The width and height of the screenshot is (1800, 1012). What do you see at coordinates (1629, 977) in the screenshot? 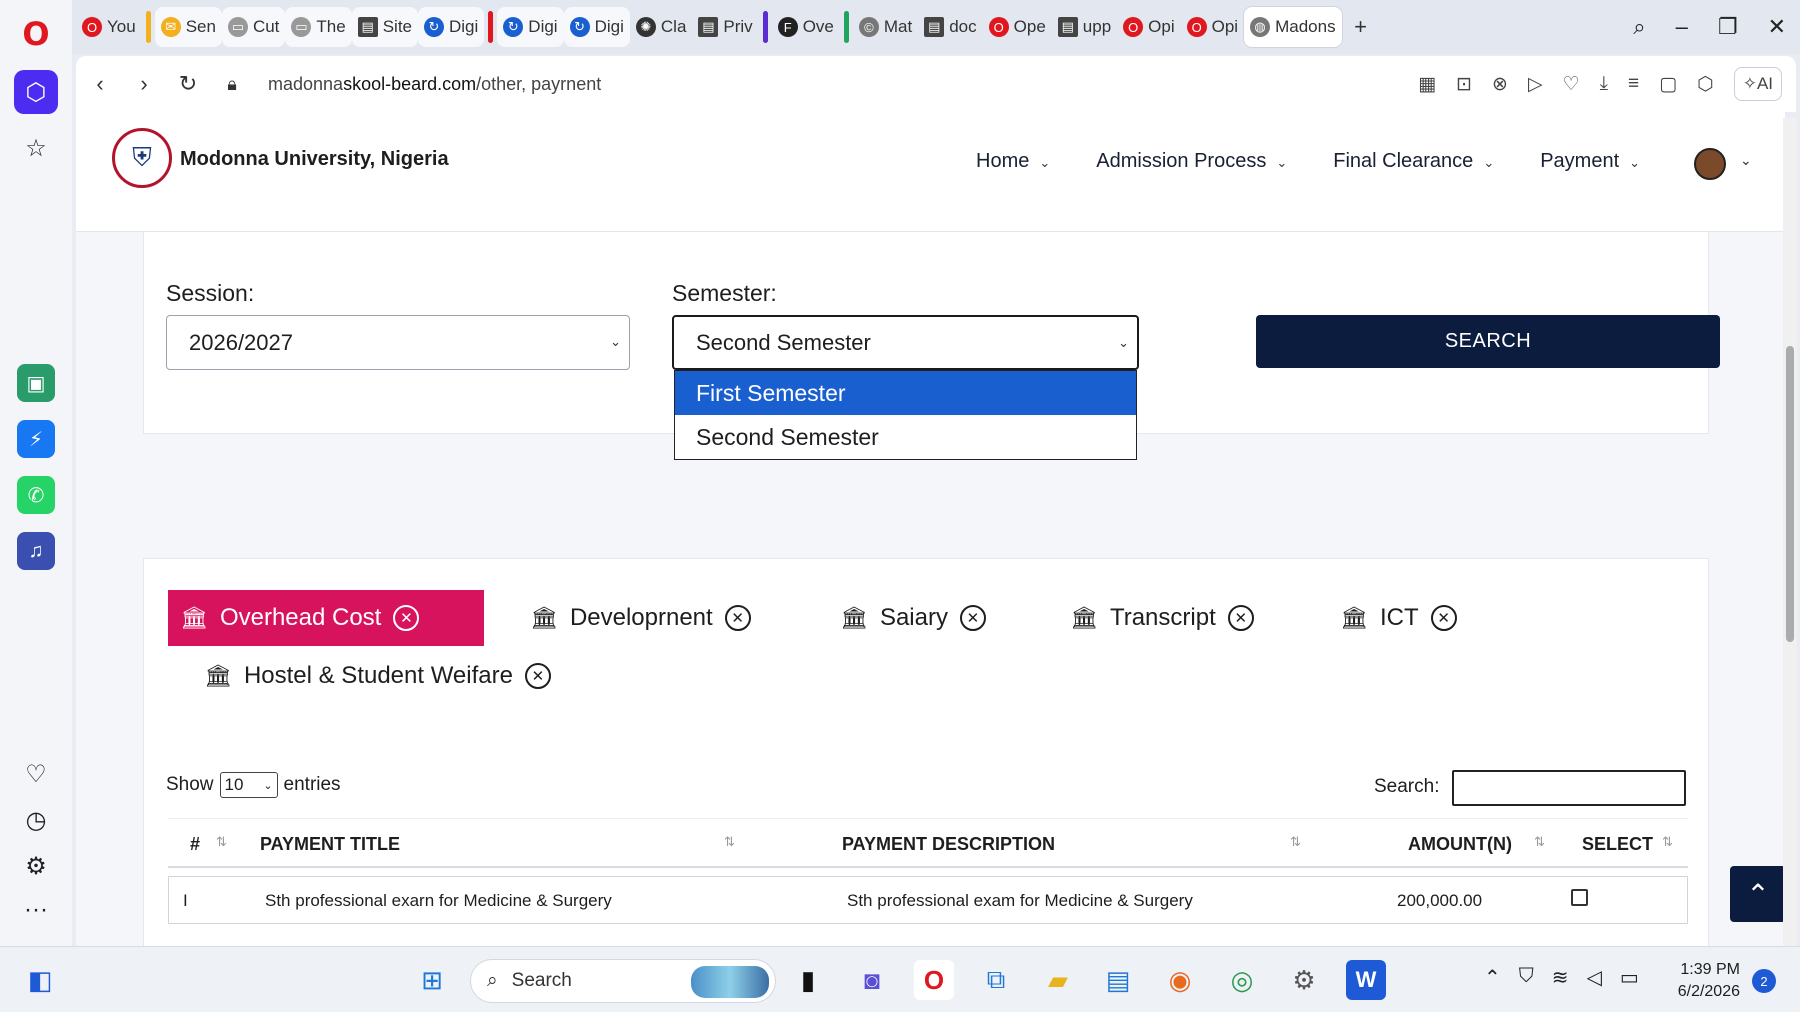
I see `battery-icon: ▭` at bounding box center [1629, 977].